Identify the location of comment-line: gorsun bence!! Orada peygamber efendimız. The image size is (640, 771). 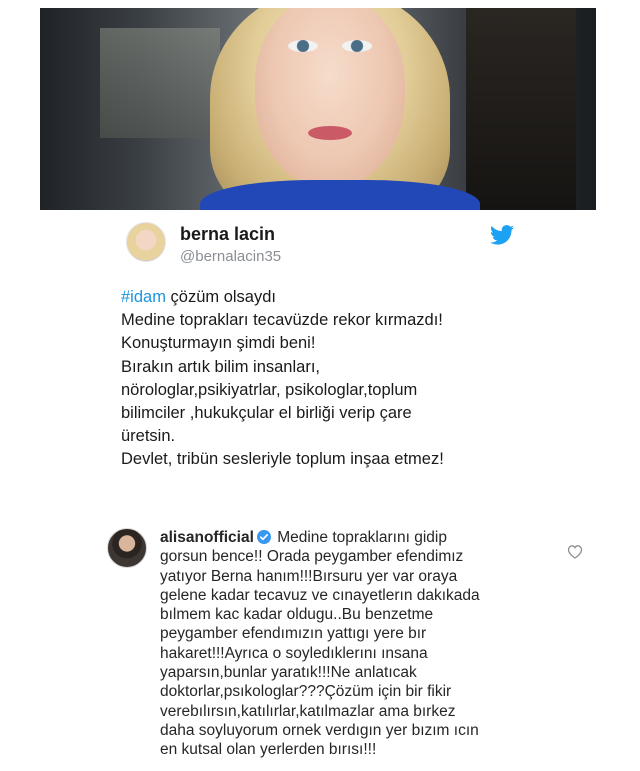
(312, 557).